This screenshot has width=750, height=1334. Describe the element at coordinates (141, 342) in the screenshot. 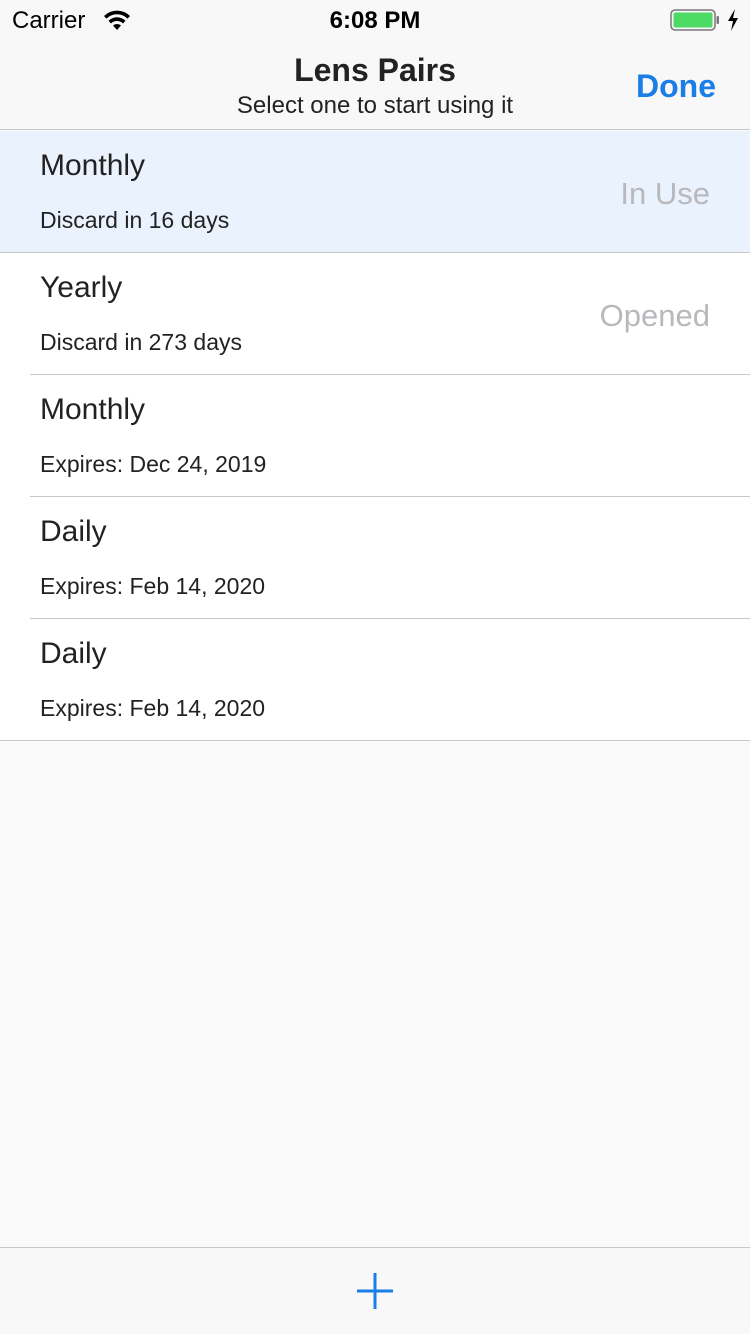

I see `lens-pair-detail: Discard in 273 days` at that location.